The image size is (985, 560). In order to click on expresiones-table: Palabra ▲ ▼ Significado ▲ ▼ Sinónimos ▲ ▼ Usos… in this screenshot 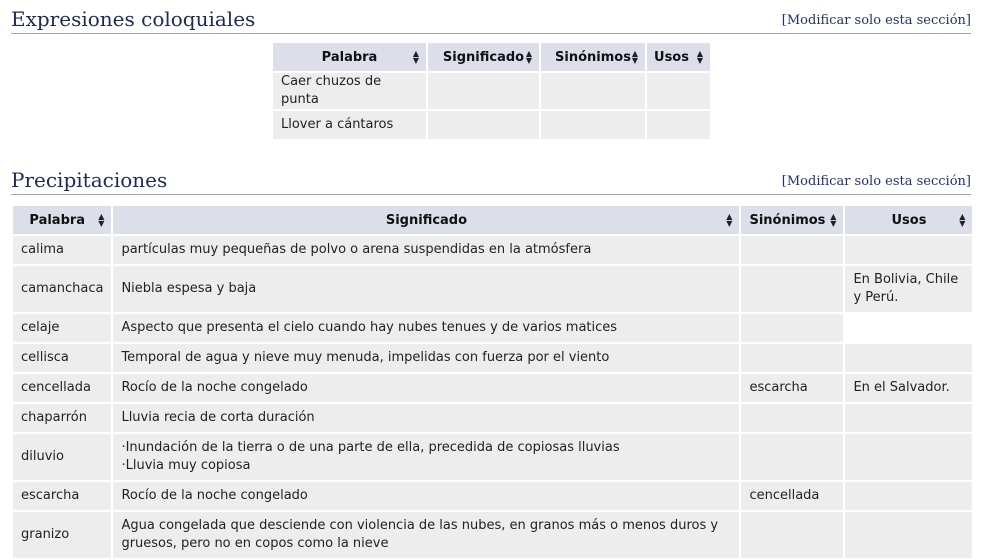, I will do `click(491, 91)`.